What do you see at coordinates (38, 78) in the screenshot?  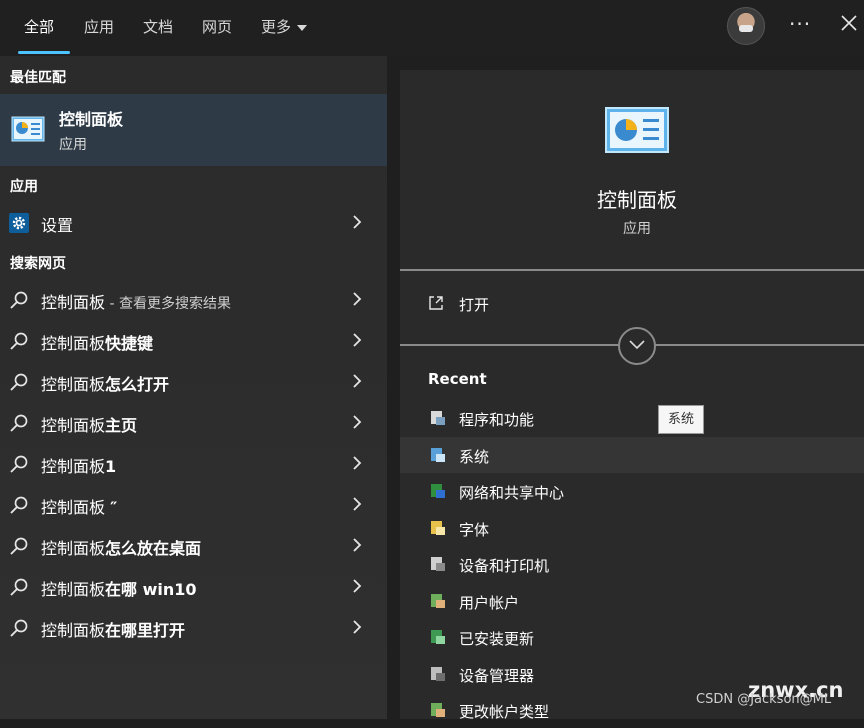 I see `best-match-heading: 最佳匹配` at bounding box center [38, 78].